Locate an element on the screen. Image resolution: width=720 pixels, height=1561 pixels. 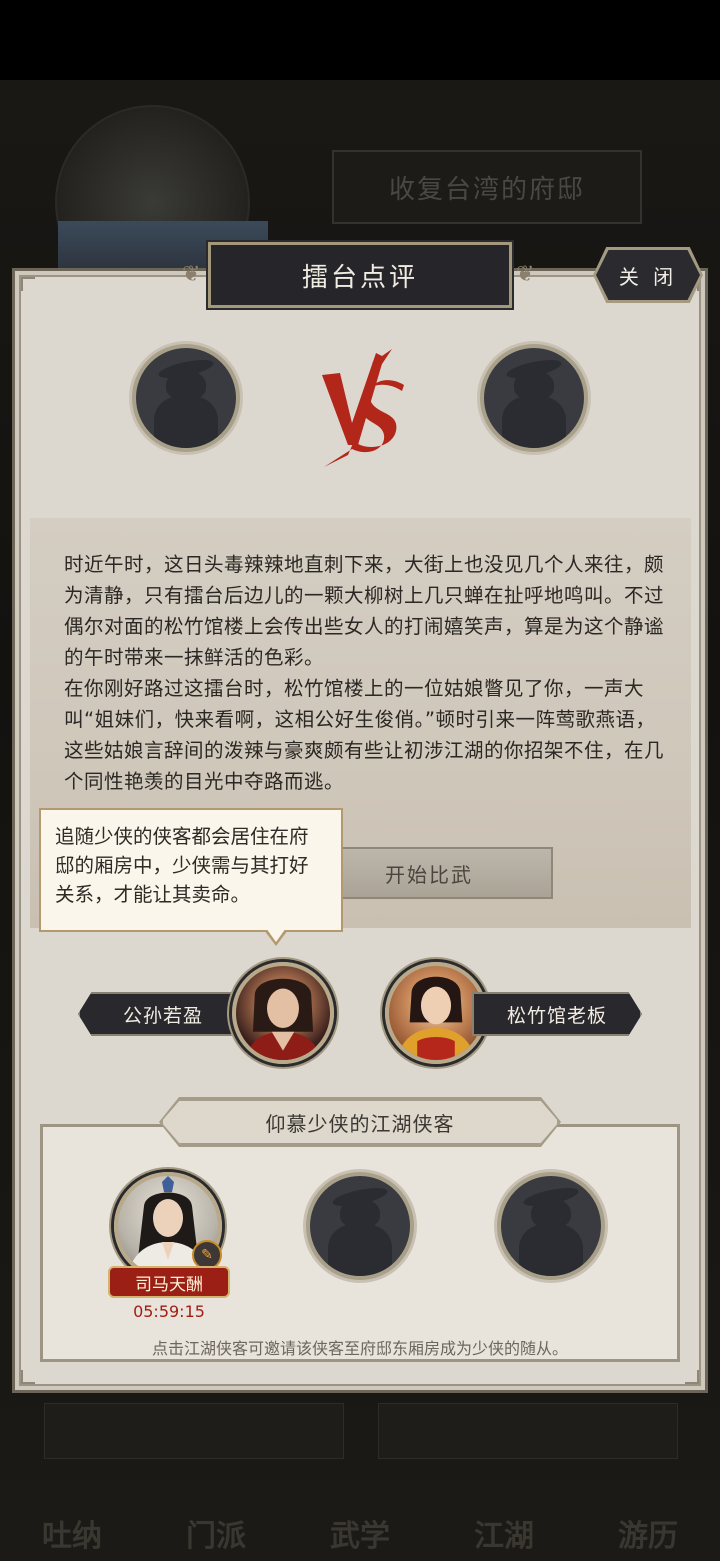
vs-icon is located at coordinates (363, 408).